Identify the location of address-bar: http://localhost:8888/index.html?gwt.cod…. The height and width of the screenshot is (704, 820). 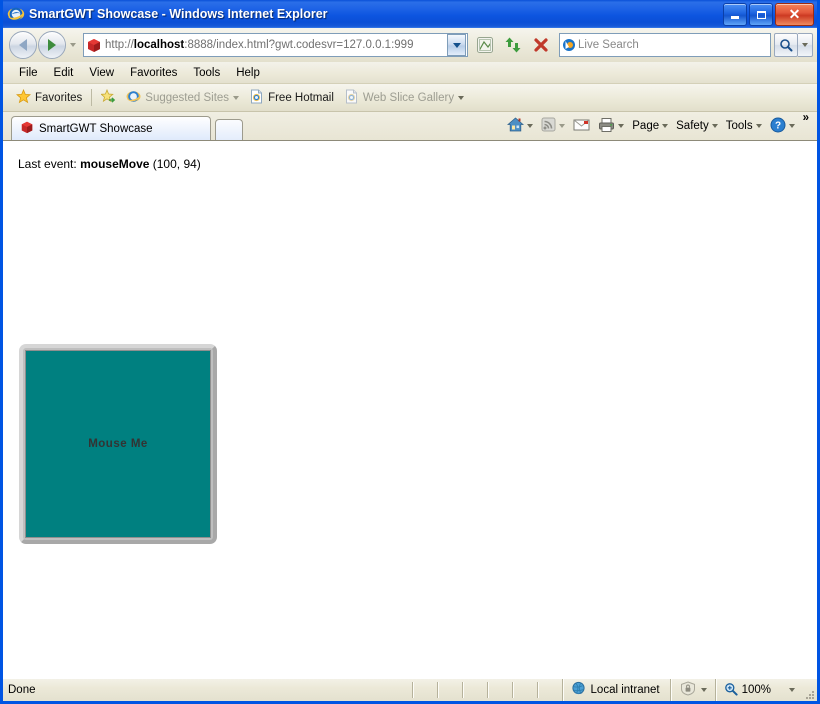
(275, 45).